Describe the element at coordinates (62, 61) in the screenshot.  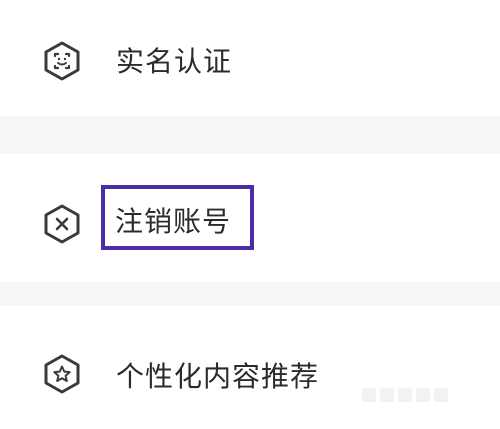
I see `face-scan-icon` at that location.